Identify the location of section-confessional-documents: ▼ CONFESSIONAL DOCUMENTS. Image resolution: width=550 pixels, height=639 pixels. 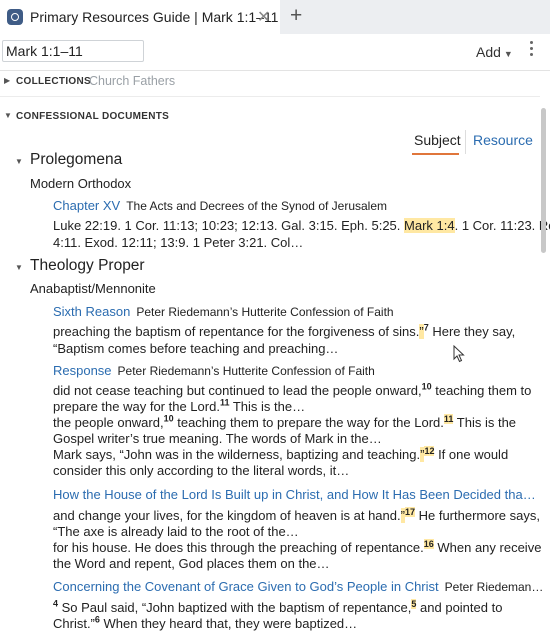
(270, 119).